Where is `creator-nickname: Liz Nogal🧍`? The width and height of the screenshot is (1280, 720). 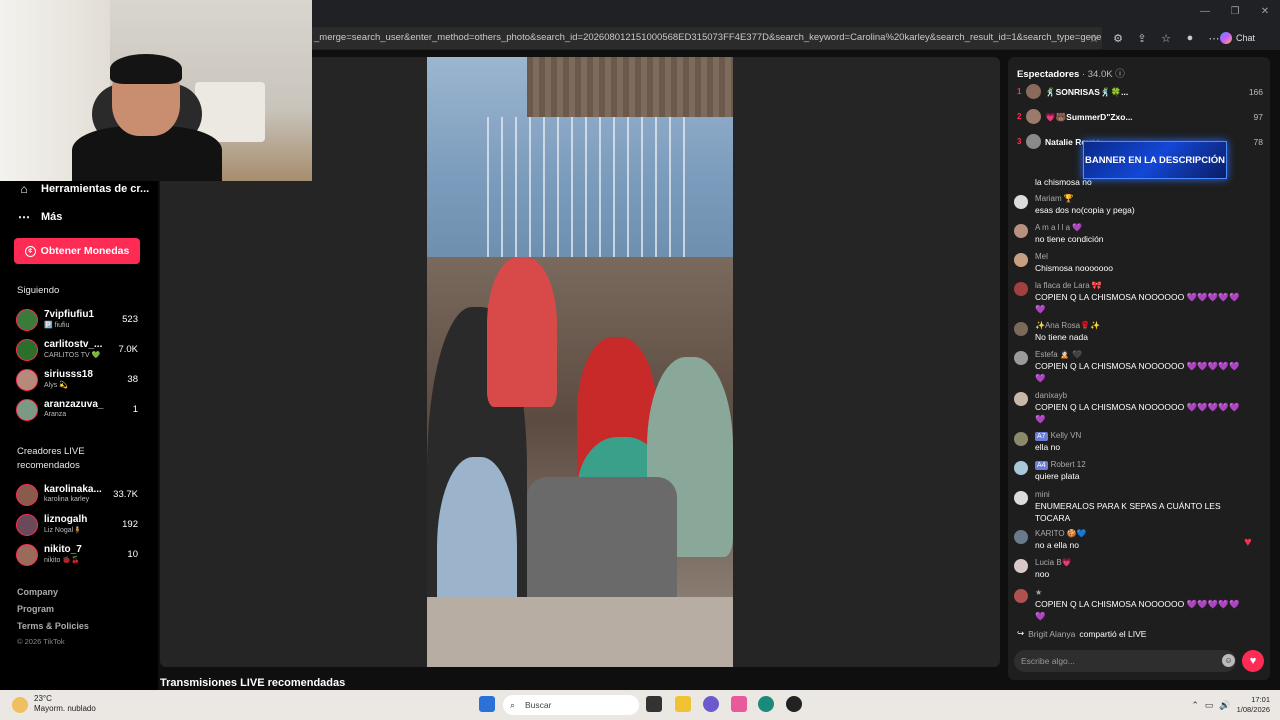
creator-nickname: Liz Nogal🧍 is located at coordinates (63, 530).